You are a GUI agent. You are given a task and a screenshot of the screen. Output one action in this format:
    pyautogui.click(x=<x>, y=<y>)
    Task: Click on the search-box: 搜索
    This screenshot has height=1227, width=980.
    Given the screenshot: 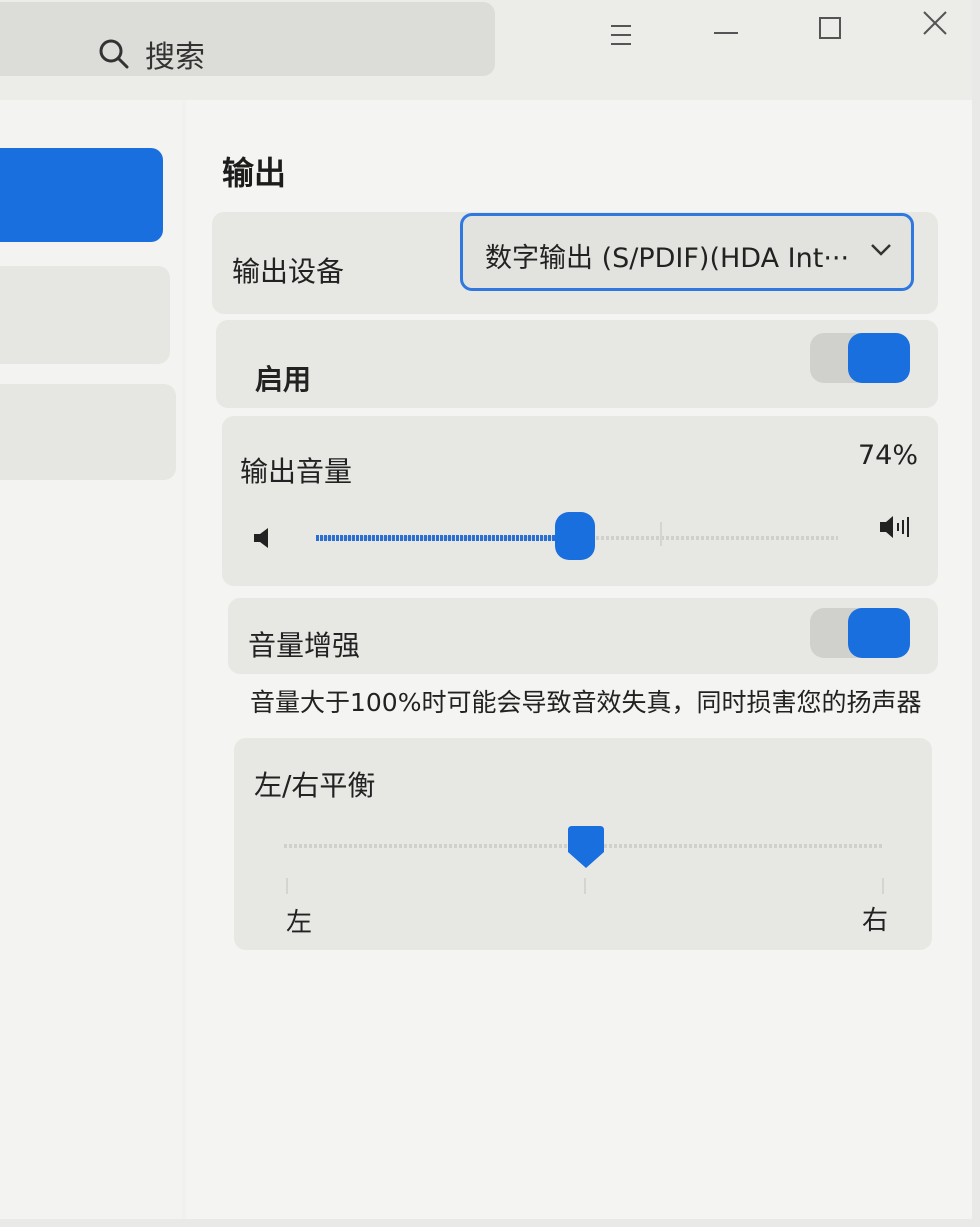 What is the action you would take?
    pyautogui.click(x=247, y=39)
    